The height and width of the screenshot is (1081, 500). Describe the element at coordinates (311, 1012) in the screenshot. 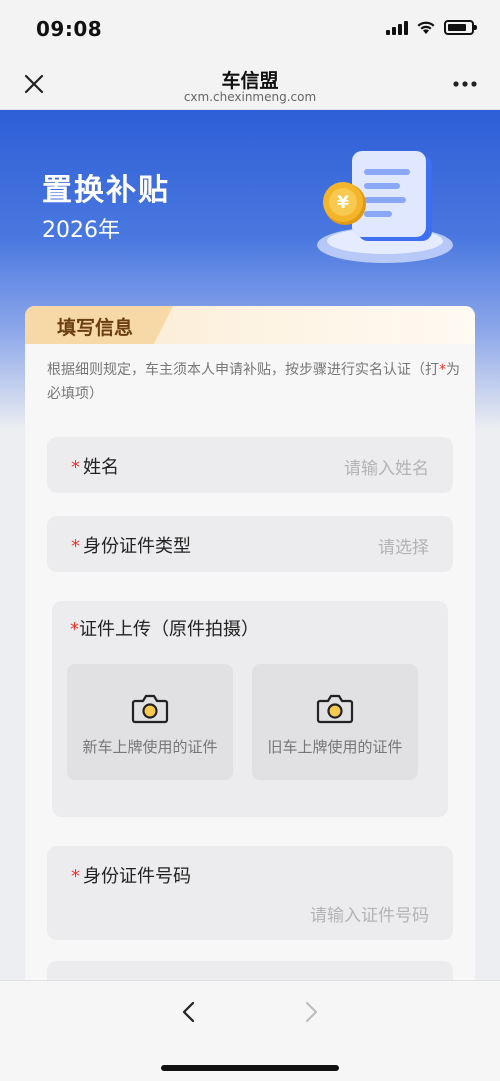

I see `forward-arrow-icon` at that location.